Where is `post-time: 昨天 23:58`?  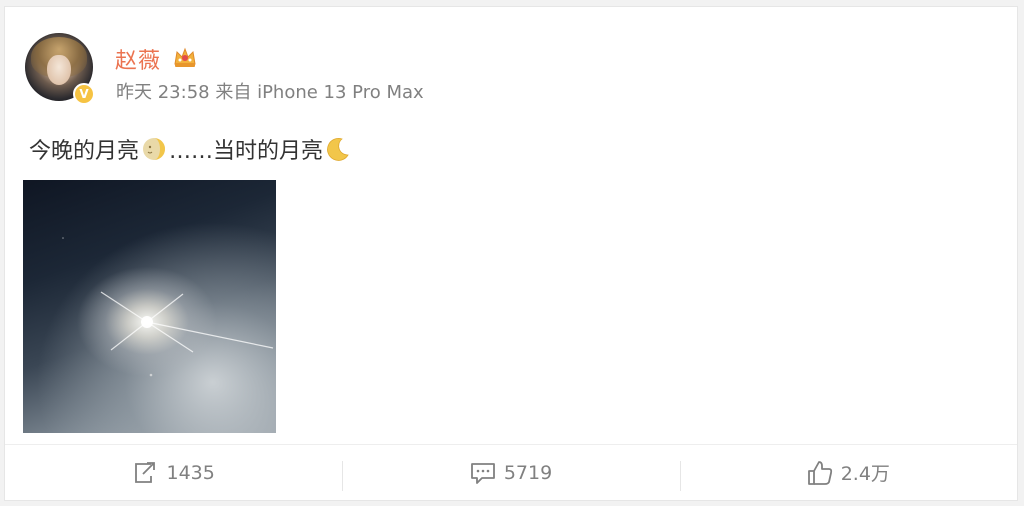 post-time: 昨天 23:58 is located at coordinates (163, 92).